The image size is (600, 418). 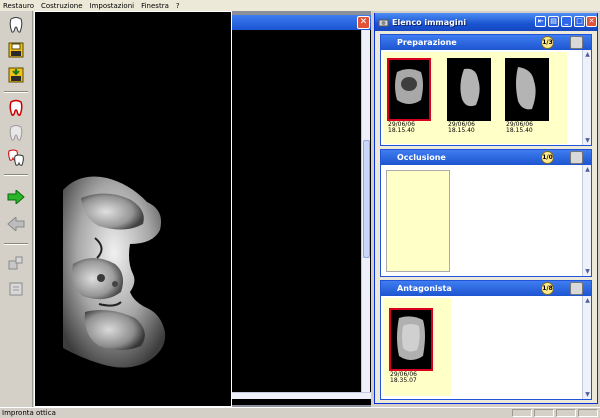 What do you see at coordinates (486, 157) in the screenshot?
I see `section-header: Occlusione 1/0` at bounding box center [486, 157].